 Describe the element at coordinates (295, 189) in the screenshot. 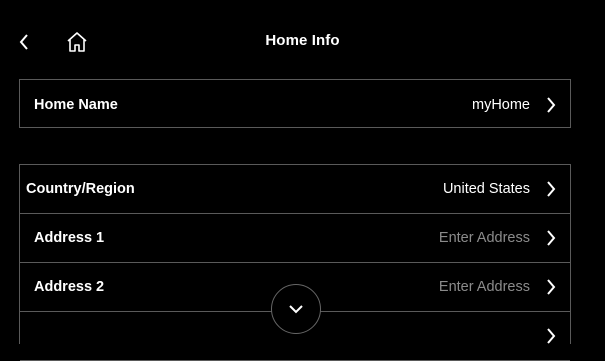

I see `country-region-row: Country/Region United States` at that location.